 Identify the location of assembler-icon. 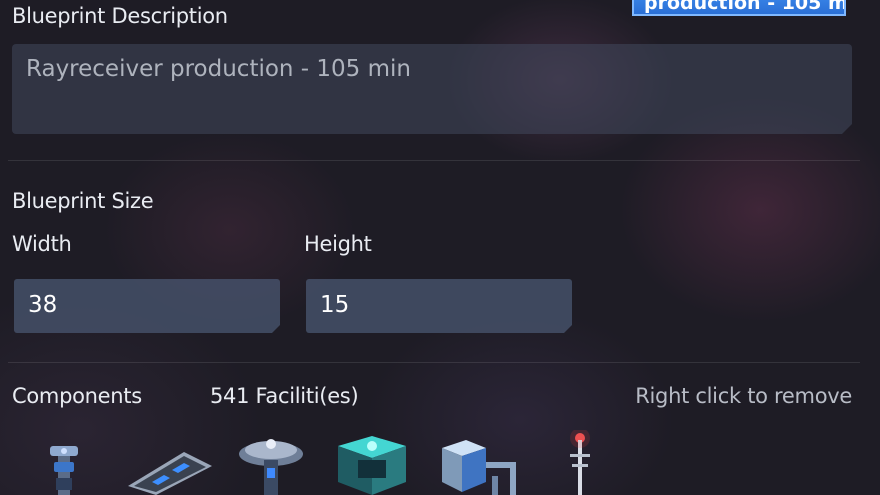
(371, 463).